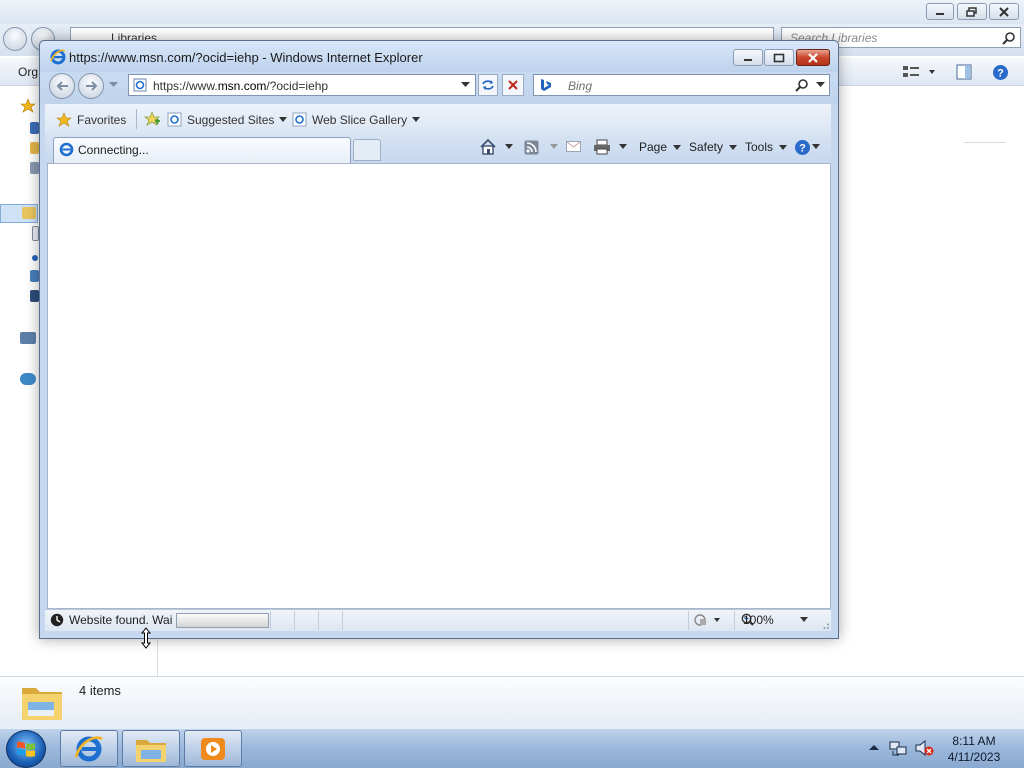 This screenshot has width=1024, height=768. I want to click on item-count-text: 4 items, so click(100, 690).